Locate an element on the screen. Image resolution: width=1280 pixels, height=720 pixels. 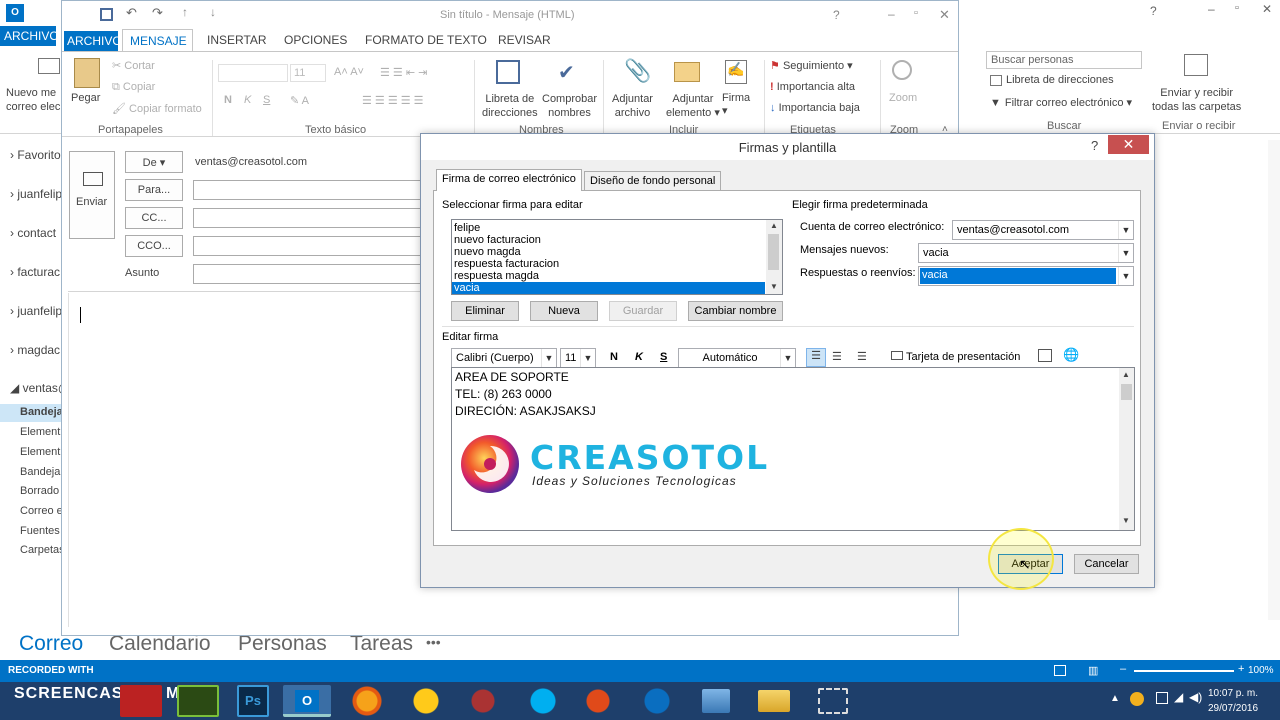
font-select: Calibri (Cuerpo) ▼ is located at coordinates (504, 358).